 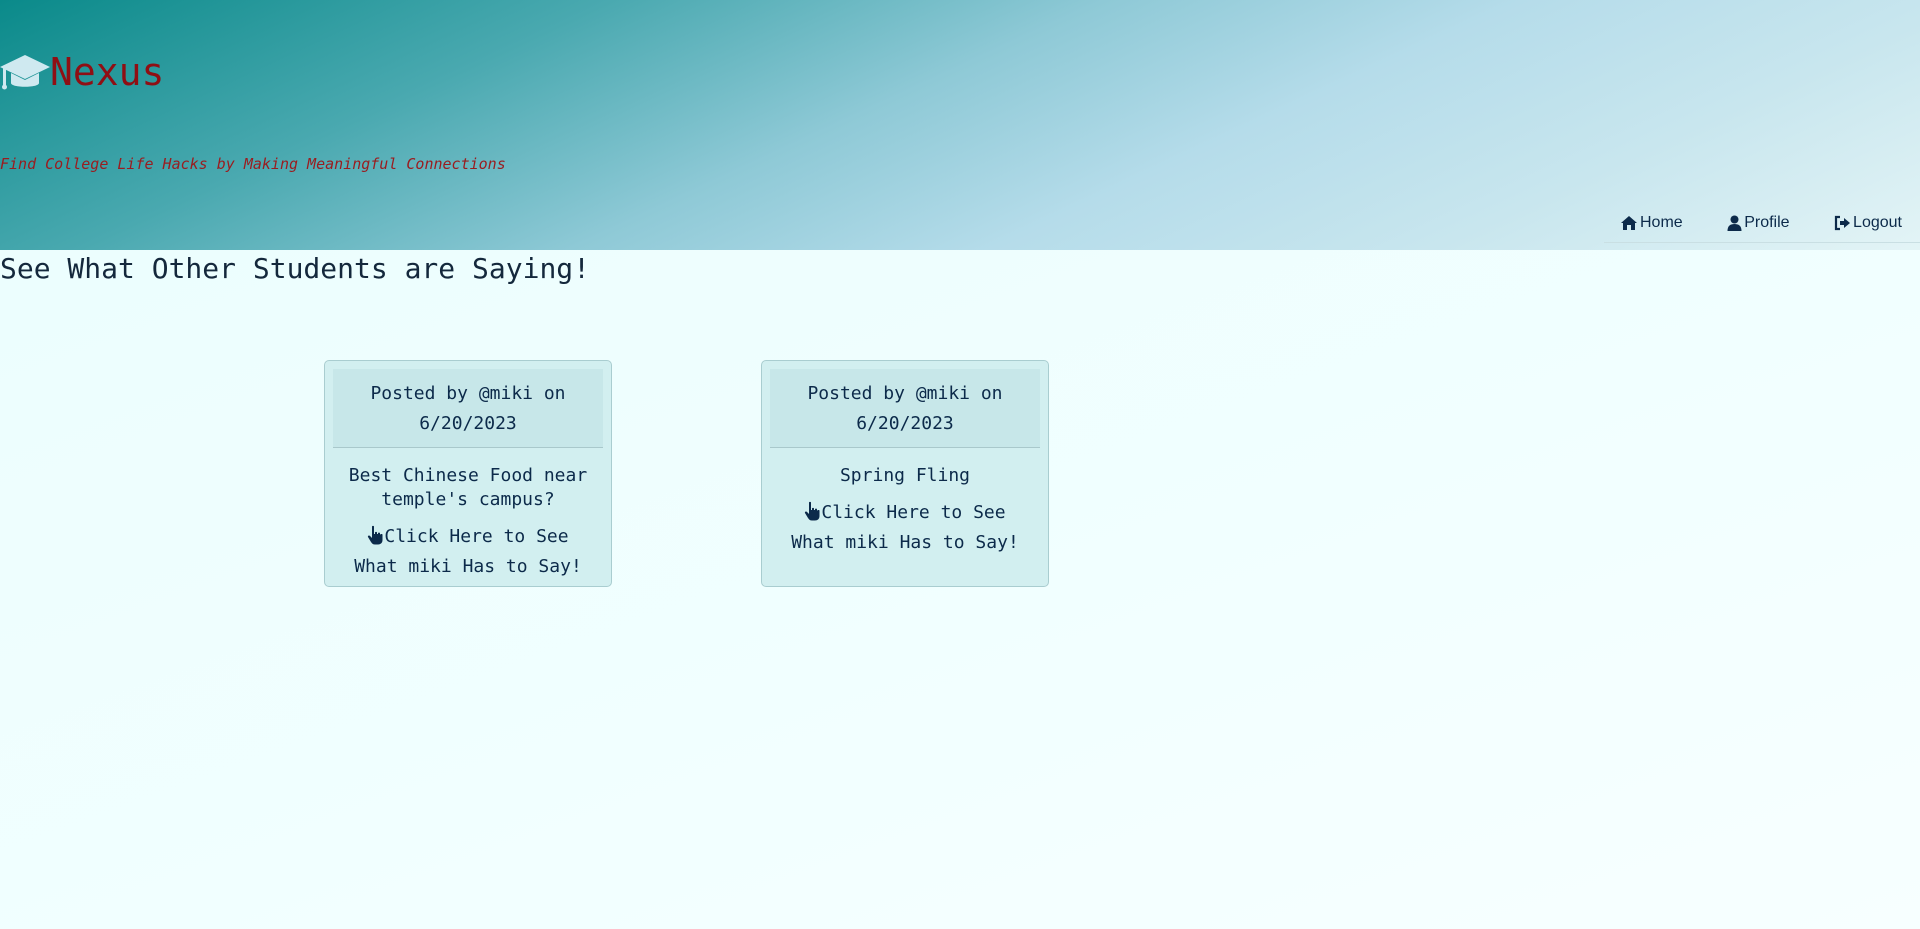 I want to click on nav-profile-label: Profile, so click(x=1767, y=222).